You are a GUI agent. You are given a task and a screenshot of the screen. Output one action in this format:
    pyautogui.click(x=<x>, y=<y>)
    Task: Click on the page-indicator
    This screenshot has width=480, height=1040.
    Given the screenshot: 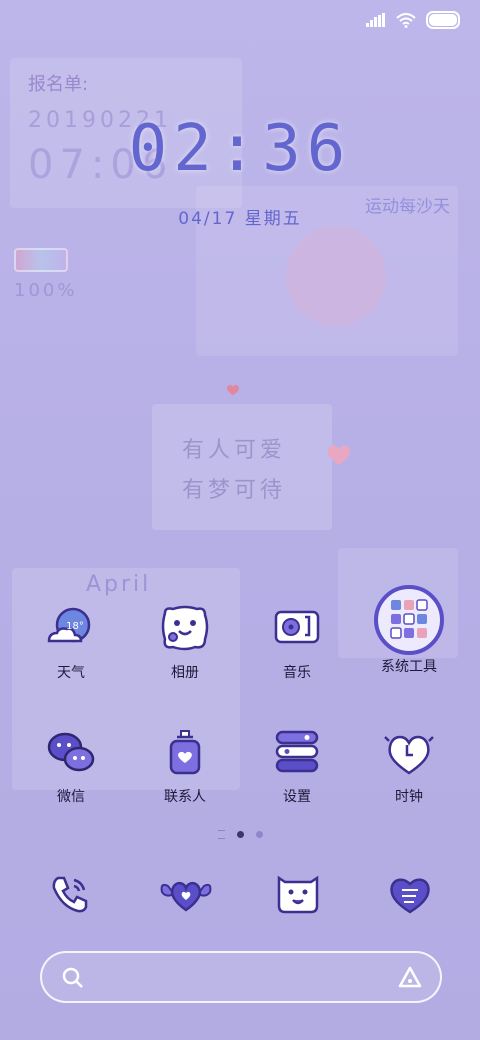 What is the action you would take?
    pyautogui.click(x=240, y=834)
    